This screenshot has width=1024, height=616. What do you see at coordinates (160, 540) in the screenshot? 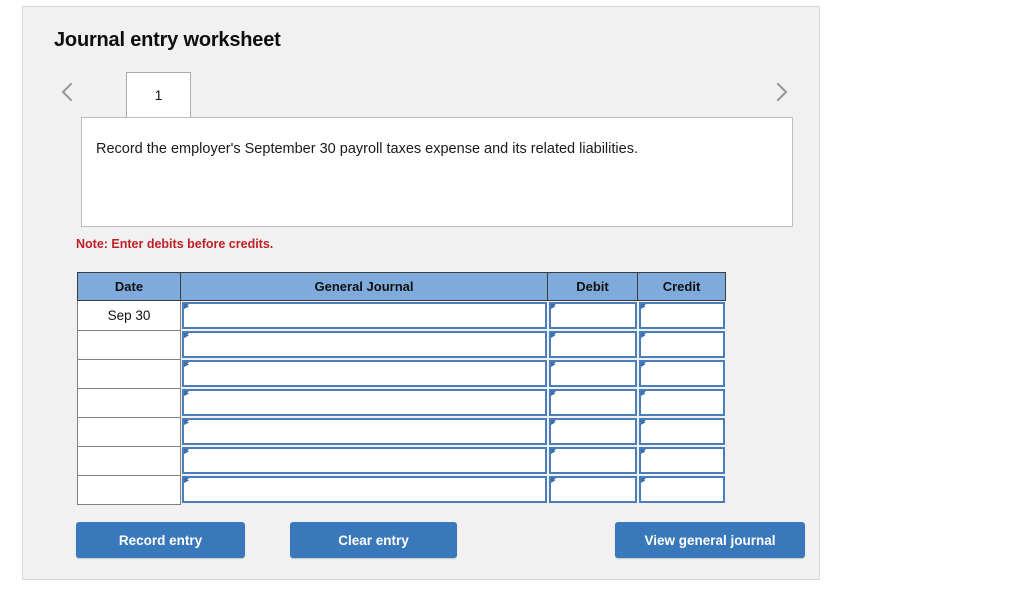
I see `record-entry-button: Record entry` at bounding box center [160, 540].